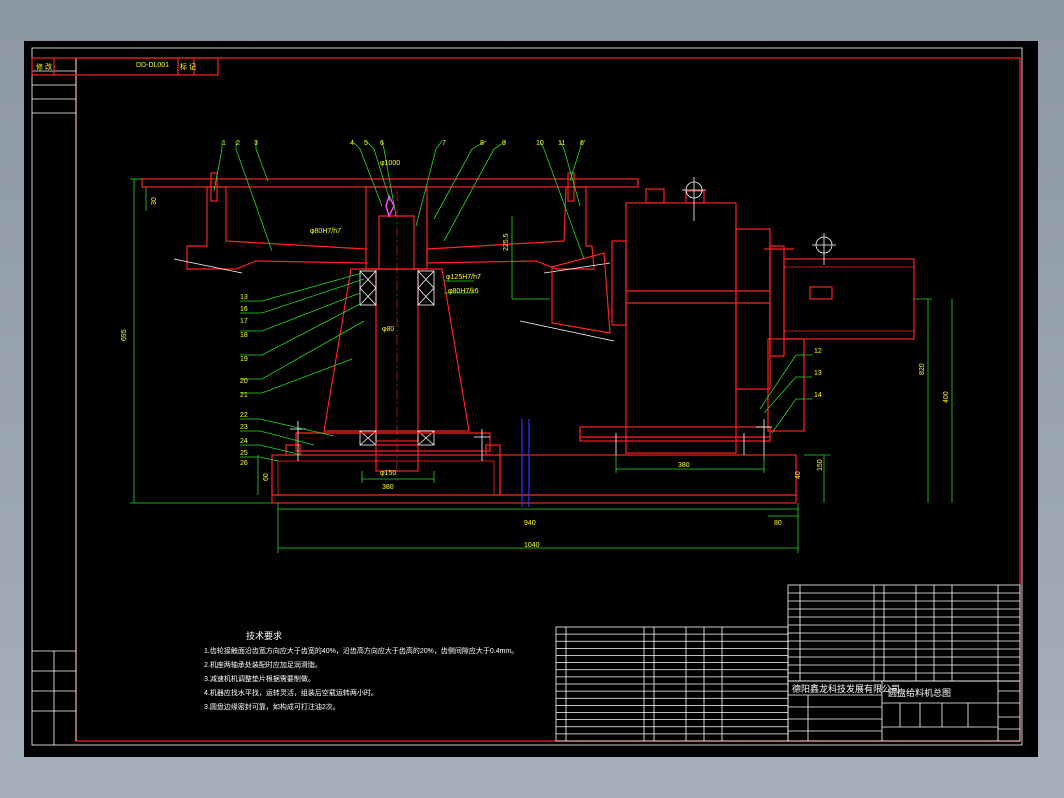 This screenshot has width=1064, height=798. I want to click on part-8prime: 8', so click(582, 143).